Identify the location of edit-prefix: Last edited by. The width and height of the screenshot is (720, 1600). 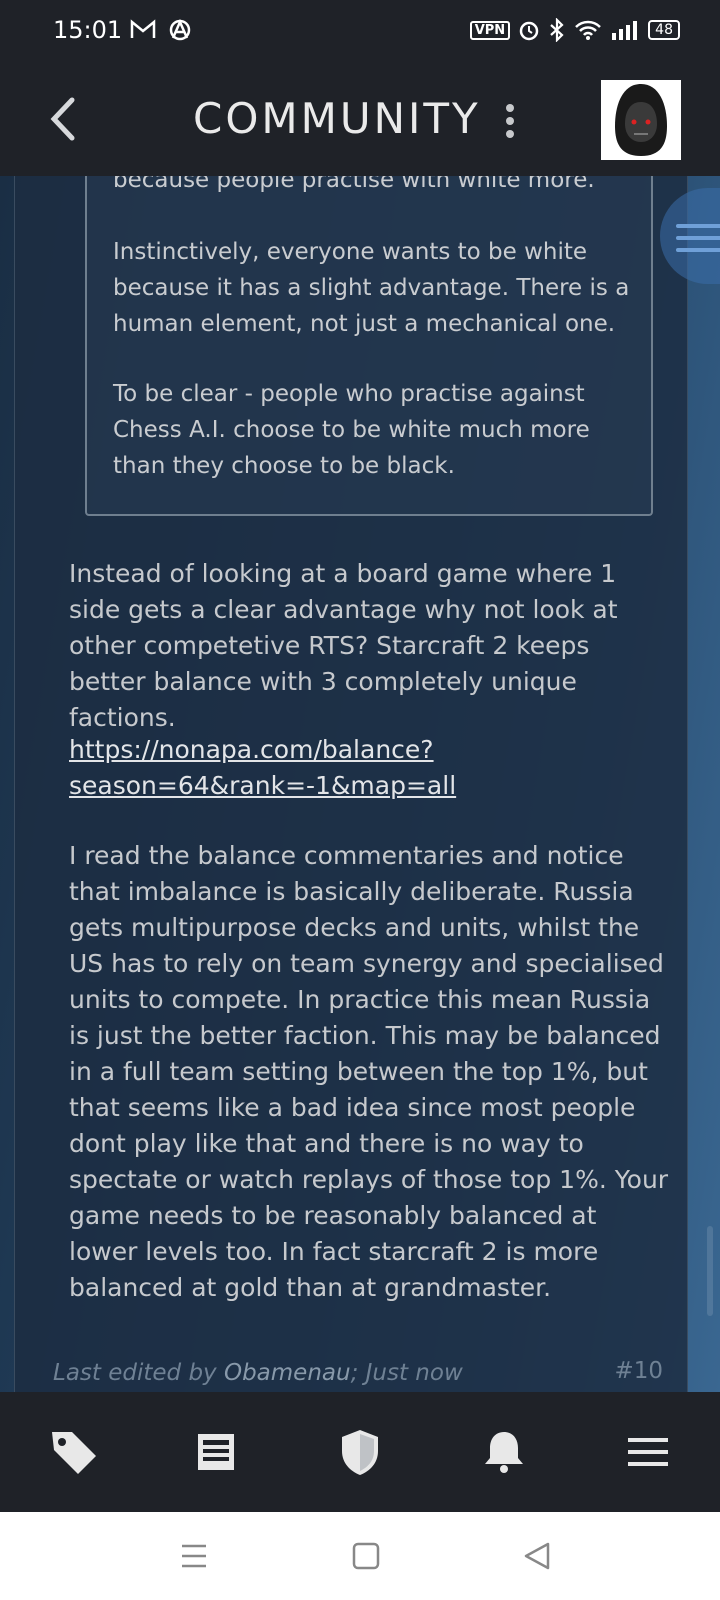
(138, 1373).